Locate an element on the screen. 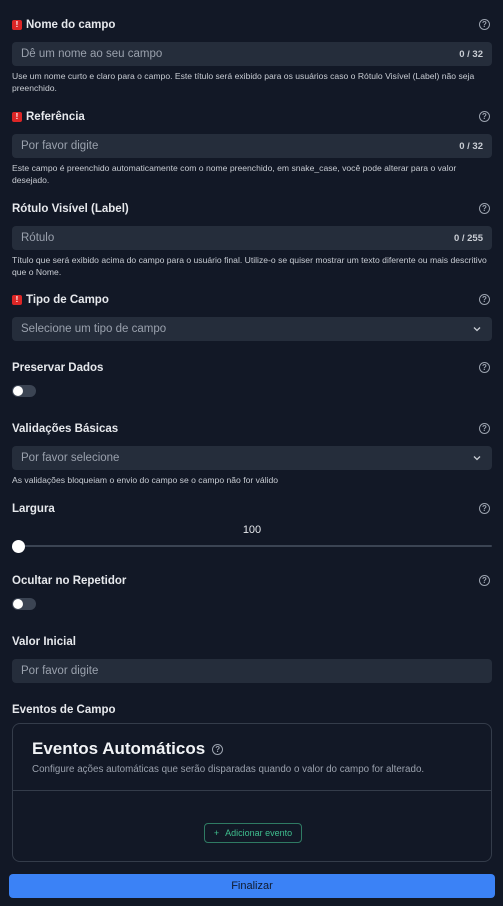 Image resolution: width=503 pixels, height=906 pixels. visible-label-input: Rótulo 0 / 255 is located at coordinates (252, 238).